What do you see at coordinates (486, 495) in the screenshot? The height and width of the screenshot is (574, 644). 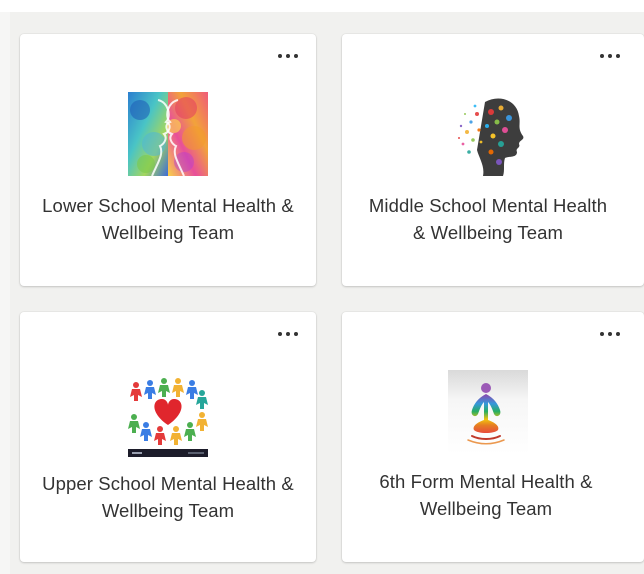 I see `team-name: 6th Form Mental Health & Wellbeing Team` at bounding box center [486, 495].